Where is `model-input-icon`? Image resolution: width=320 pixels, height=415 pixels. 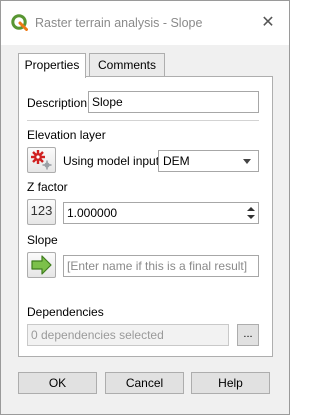
model-input-icon is located at coordinates (41, 160).